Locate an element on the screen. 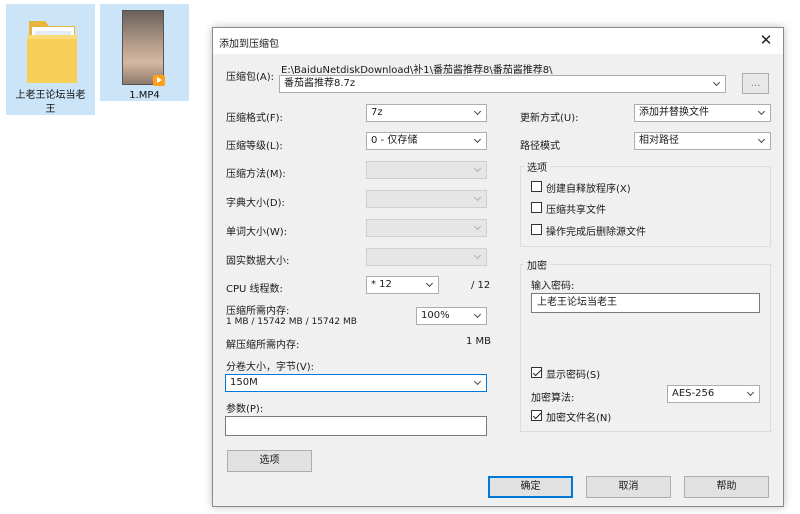  encryption-method-select: AES-256 is located at coordinates (713, 394).